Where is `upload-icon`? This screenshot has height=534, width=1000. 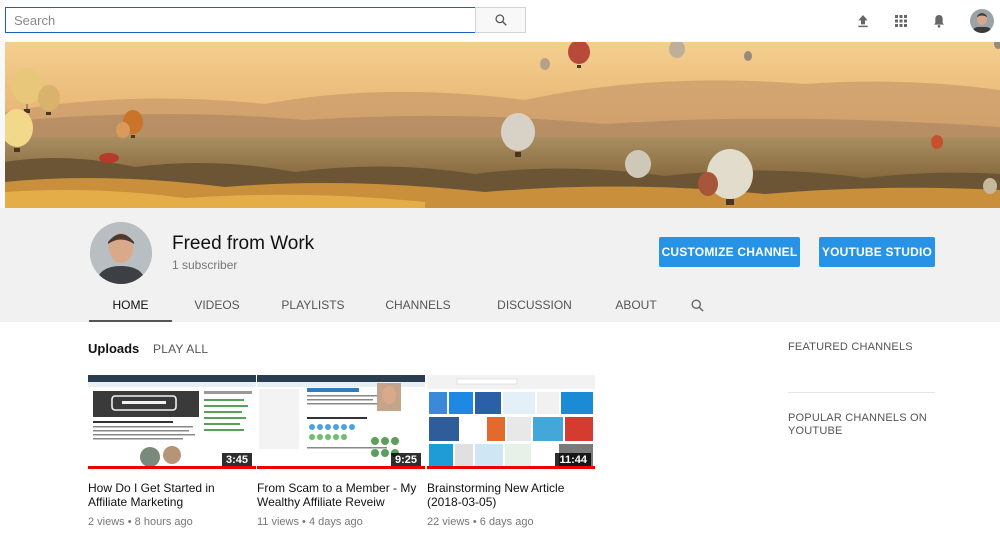 upload-icon is located at coordinates (863, 20).